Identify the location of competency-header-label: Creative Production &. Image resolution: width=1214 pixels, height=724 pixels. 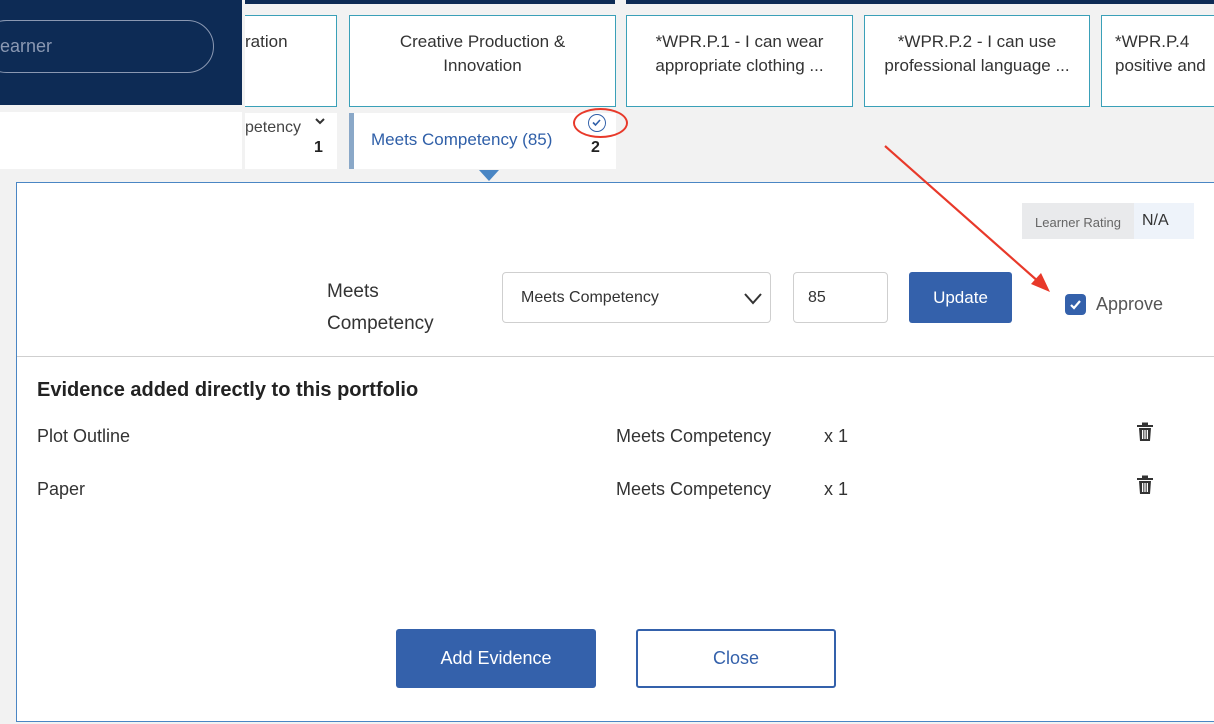
(482, 41).